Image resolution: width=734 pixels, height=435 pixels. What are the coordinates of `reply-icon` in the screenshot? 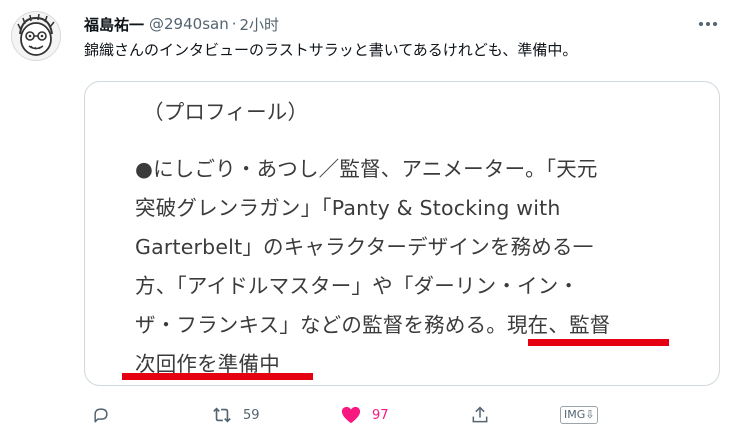 It's located at (101, 415).